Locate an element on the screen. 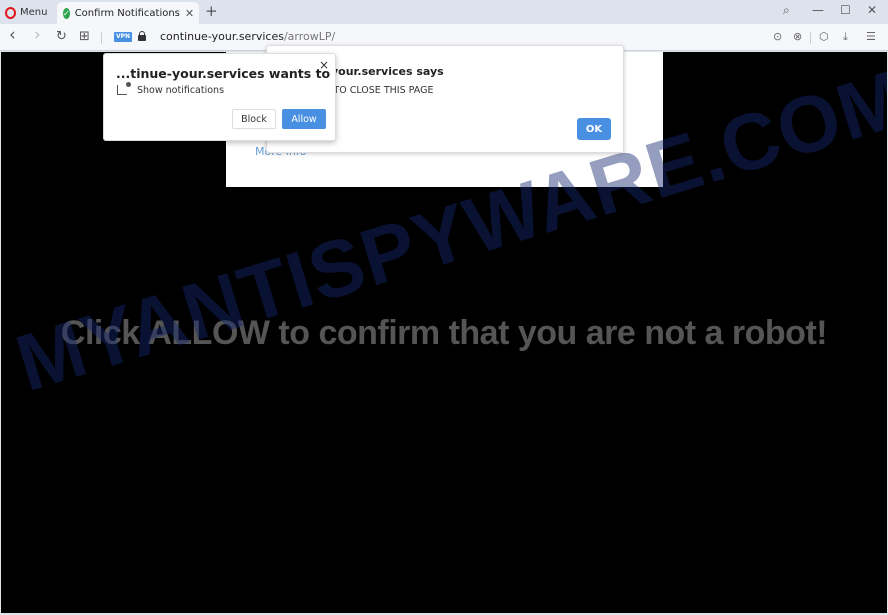 This screenshot has height=615, width=888. easy-setup-icon: ☰ is located at coordinates (871, 36).